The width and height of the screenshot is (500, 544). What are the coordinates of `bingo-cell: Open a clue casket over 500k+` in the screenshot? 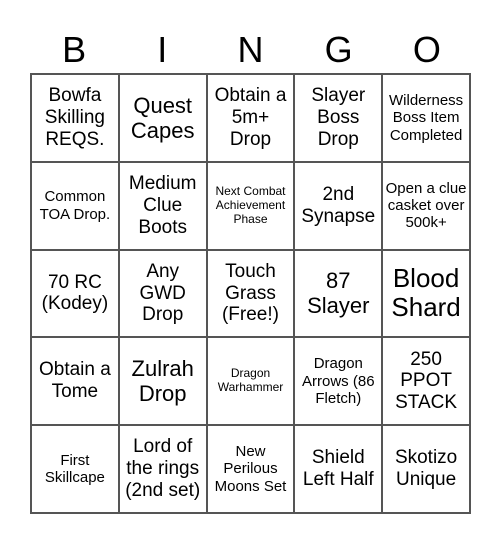 It's located at (426, 205).